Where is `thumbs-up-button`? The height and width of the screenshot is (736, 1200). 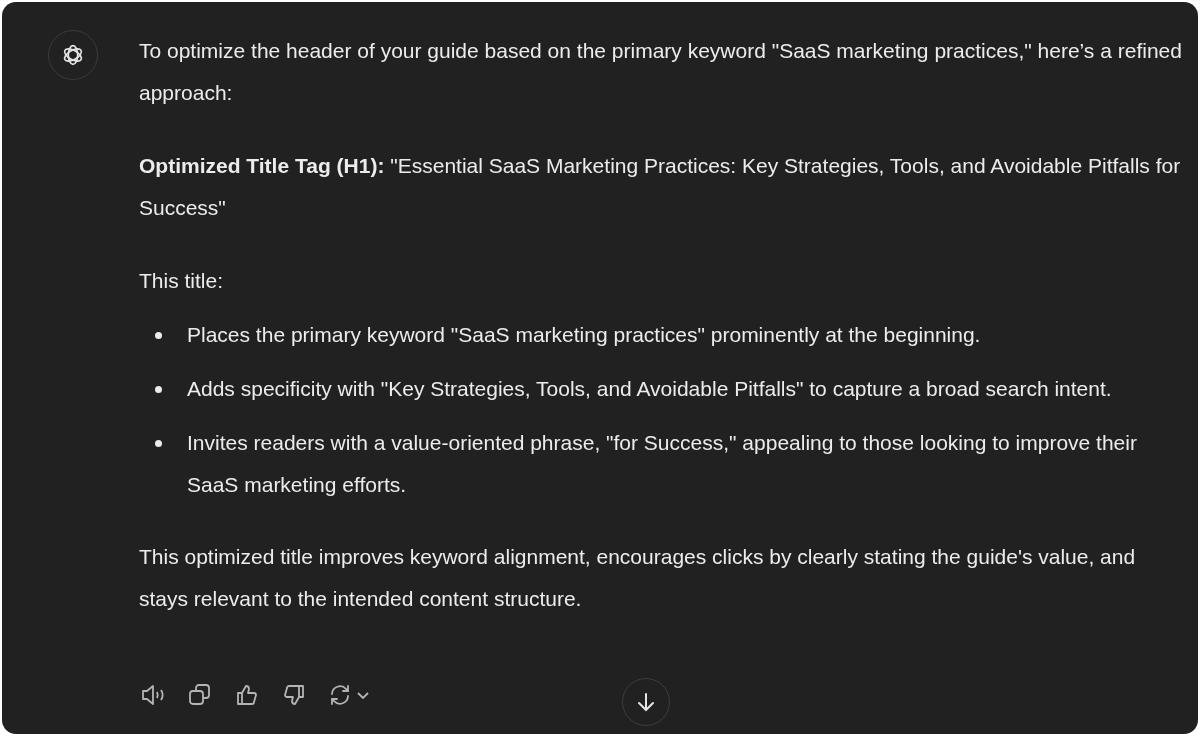 thumbs-up-button is located at coordinates (247, 695).